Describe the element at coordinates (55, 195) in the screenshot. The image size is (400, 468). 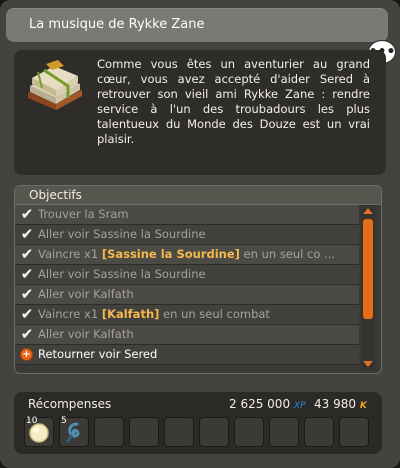
I see `objectives-title: Objectifs` at that location.